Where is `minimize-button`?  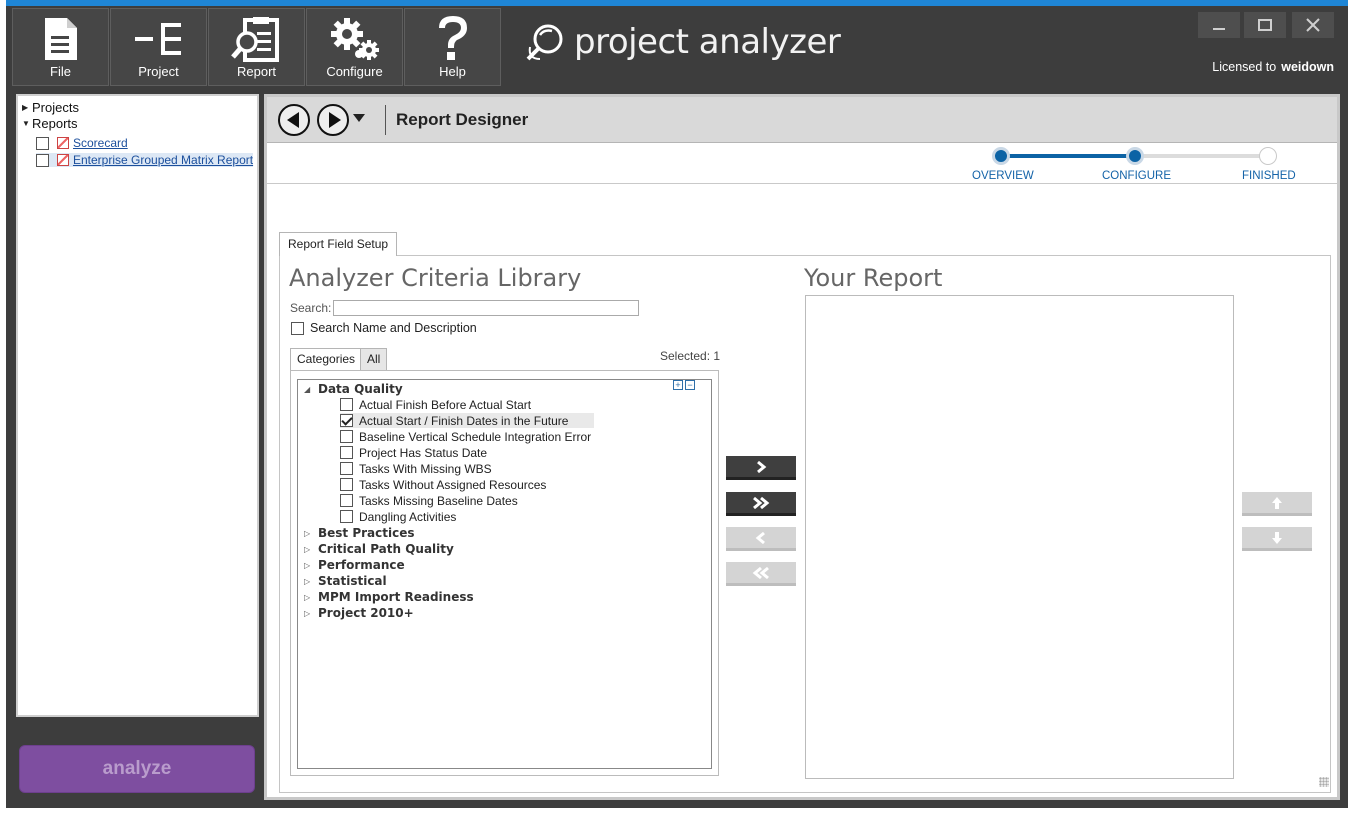 minimize-button is located at coordinates (1219, 25).